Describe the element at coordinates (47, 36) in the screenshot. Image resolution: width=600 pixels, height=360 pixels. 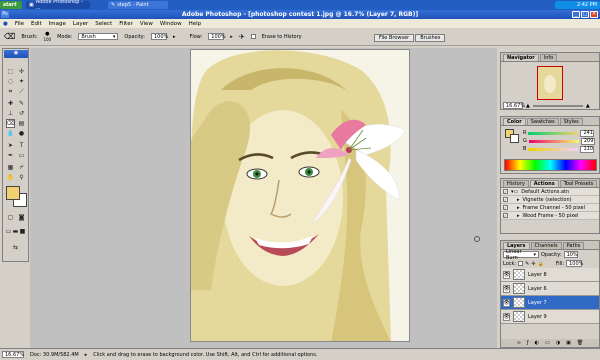
I see `brush-picker: ● 100` at that location.